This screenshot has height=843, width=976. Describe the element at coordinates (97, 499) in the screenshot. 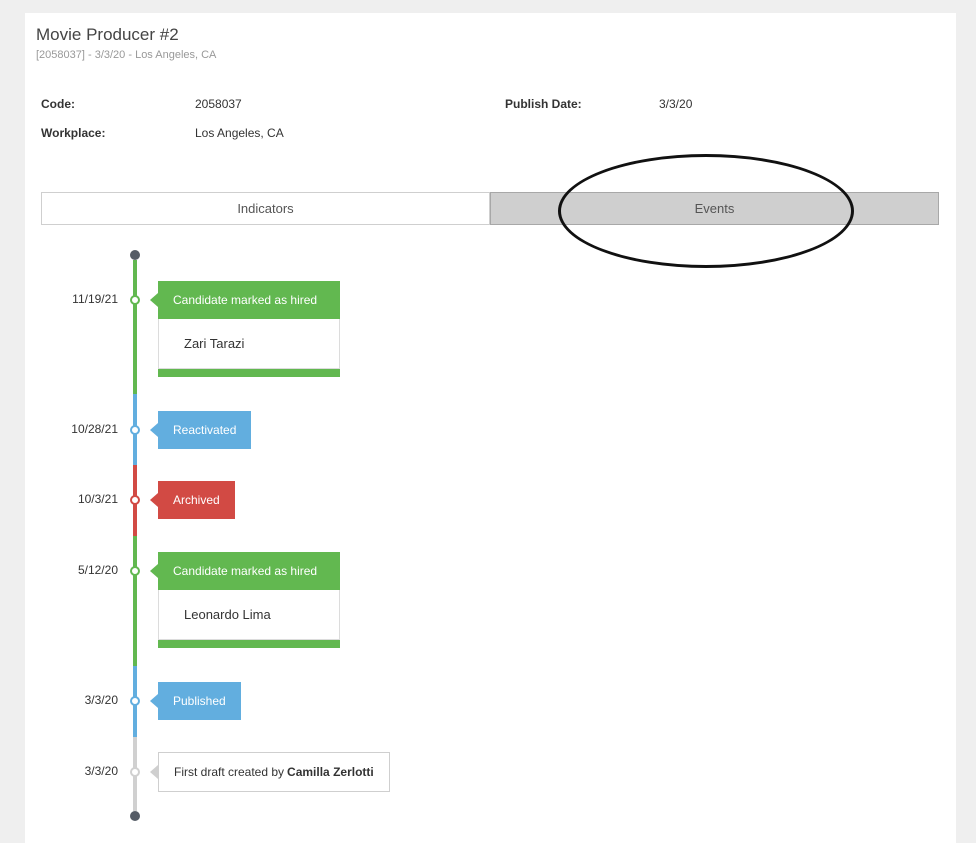

I see `event-date: 10/3/21` at that location.